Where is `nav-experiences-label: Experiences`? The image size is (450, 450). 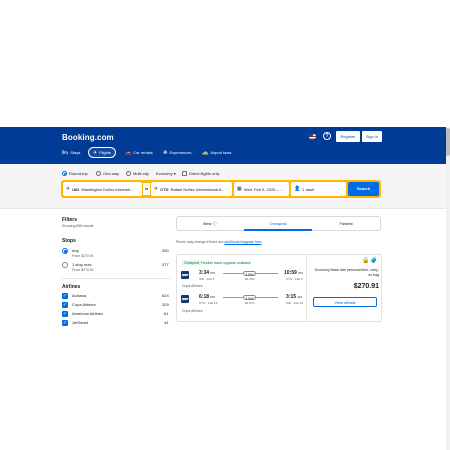
nav-experiences-label: Experiences is located at coordinates (180, 152).